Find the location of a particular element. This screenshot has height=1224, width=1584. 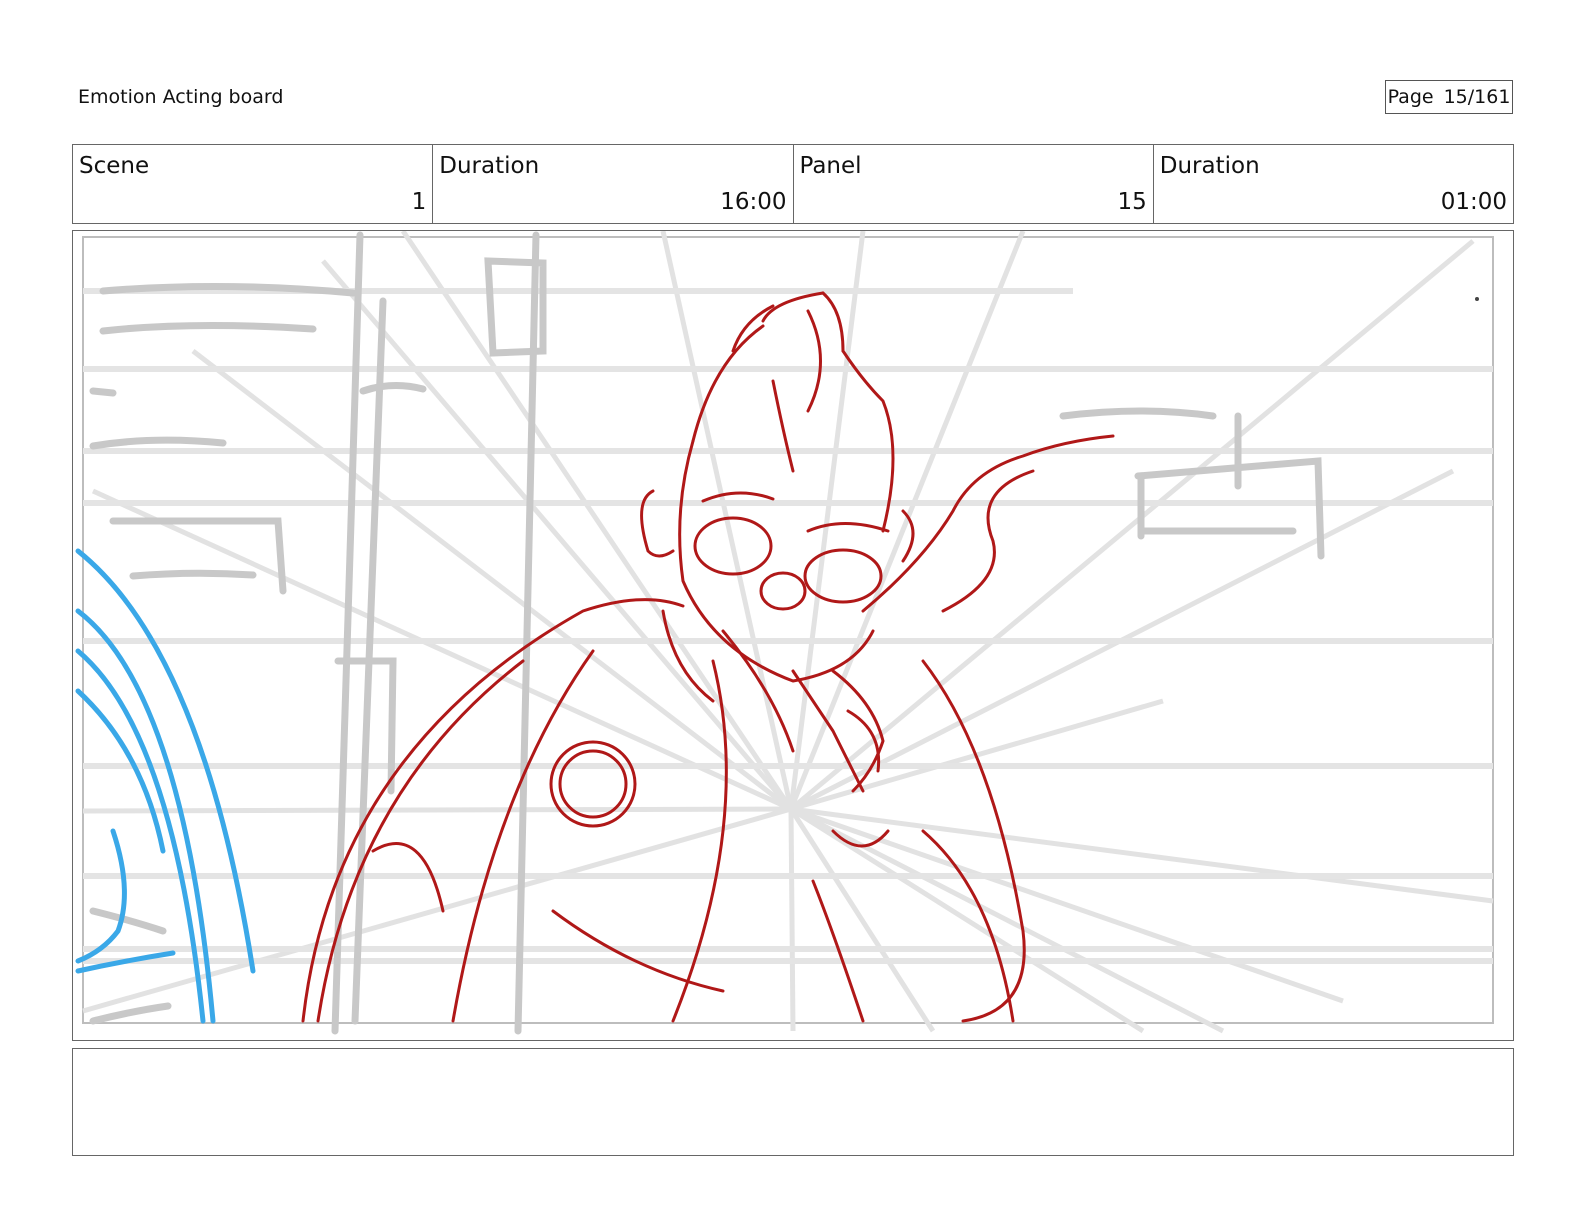

scene-label: Scene is located at coordinates (114, 166).